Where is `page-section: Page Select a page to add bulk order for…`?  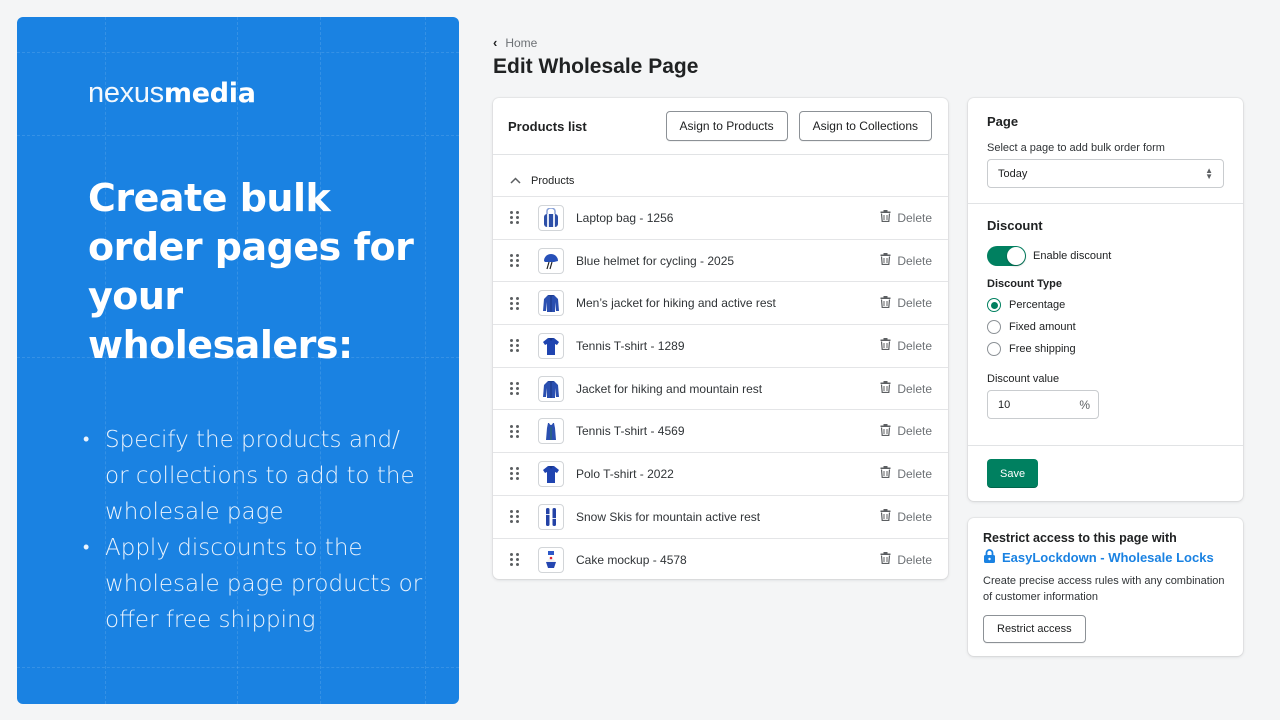 page-section: Page Select a page to add bulk order for… is located at coordinates (1105, 151).